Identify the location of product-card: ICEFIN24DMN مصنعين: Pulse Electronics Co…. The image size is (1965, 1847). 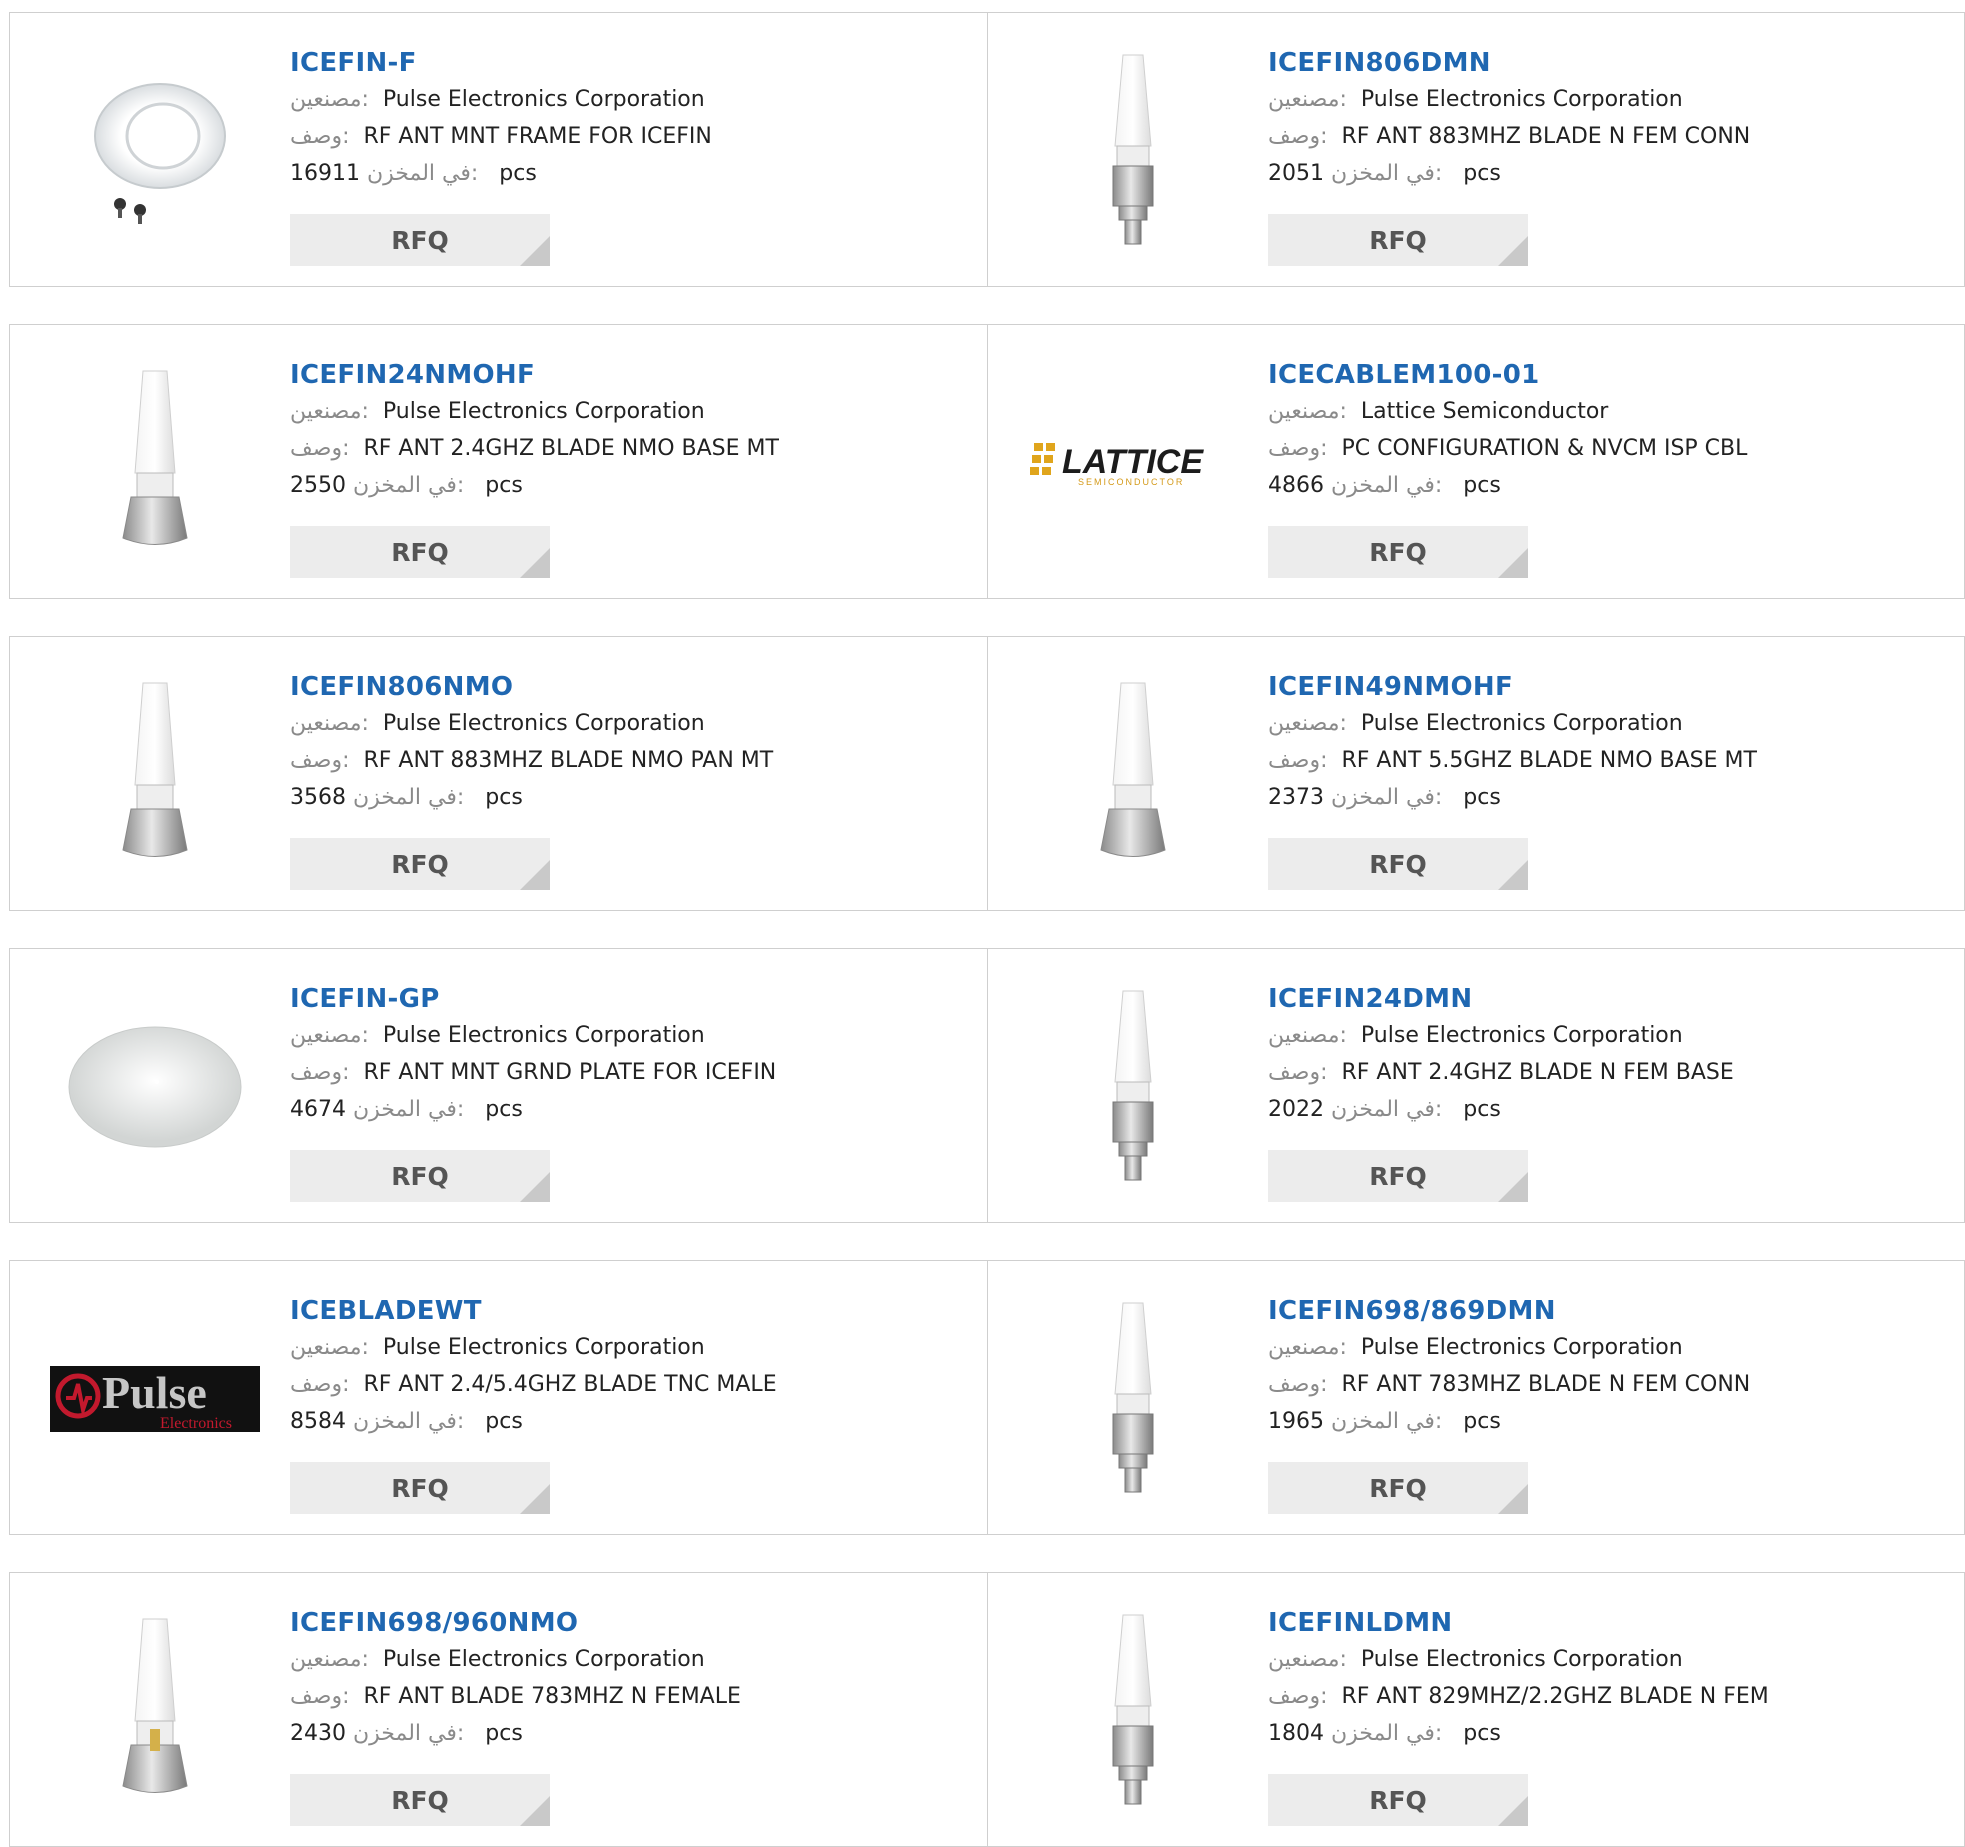
(1475, 1085).